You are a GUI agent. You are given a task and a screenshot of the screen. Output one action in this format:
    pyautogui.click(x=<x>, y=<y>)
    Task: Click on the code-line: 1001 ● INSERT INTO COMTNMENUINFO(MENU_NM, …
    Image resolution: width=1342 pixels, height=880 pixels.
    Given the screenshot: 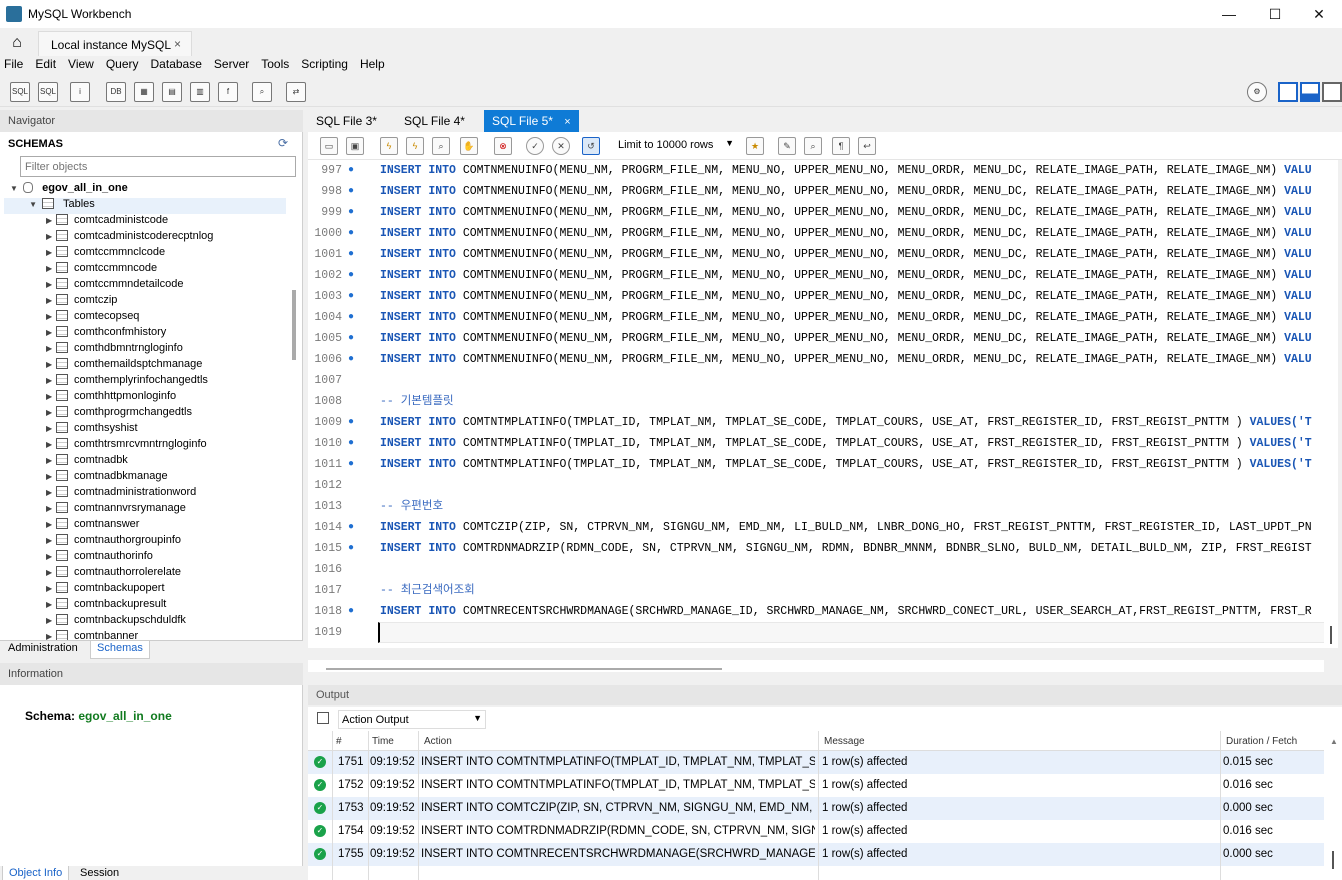 What is the action you would take?
    pyautogui.click(x=816, y=254)
    